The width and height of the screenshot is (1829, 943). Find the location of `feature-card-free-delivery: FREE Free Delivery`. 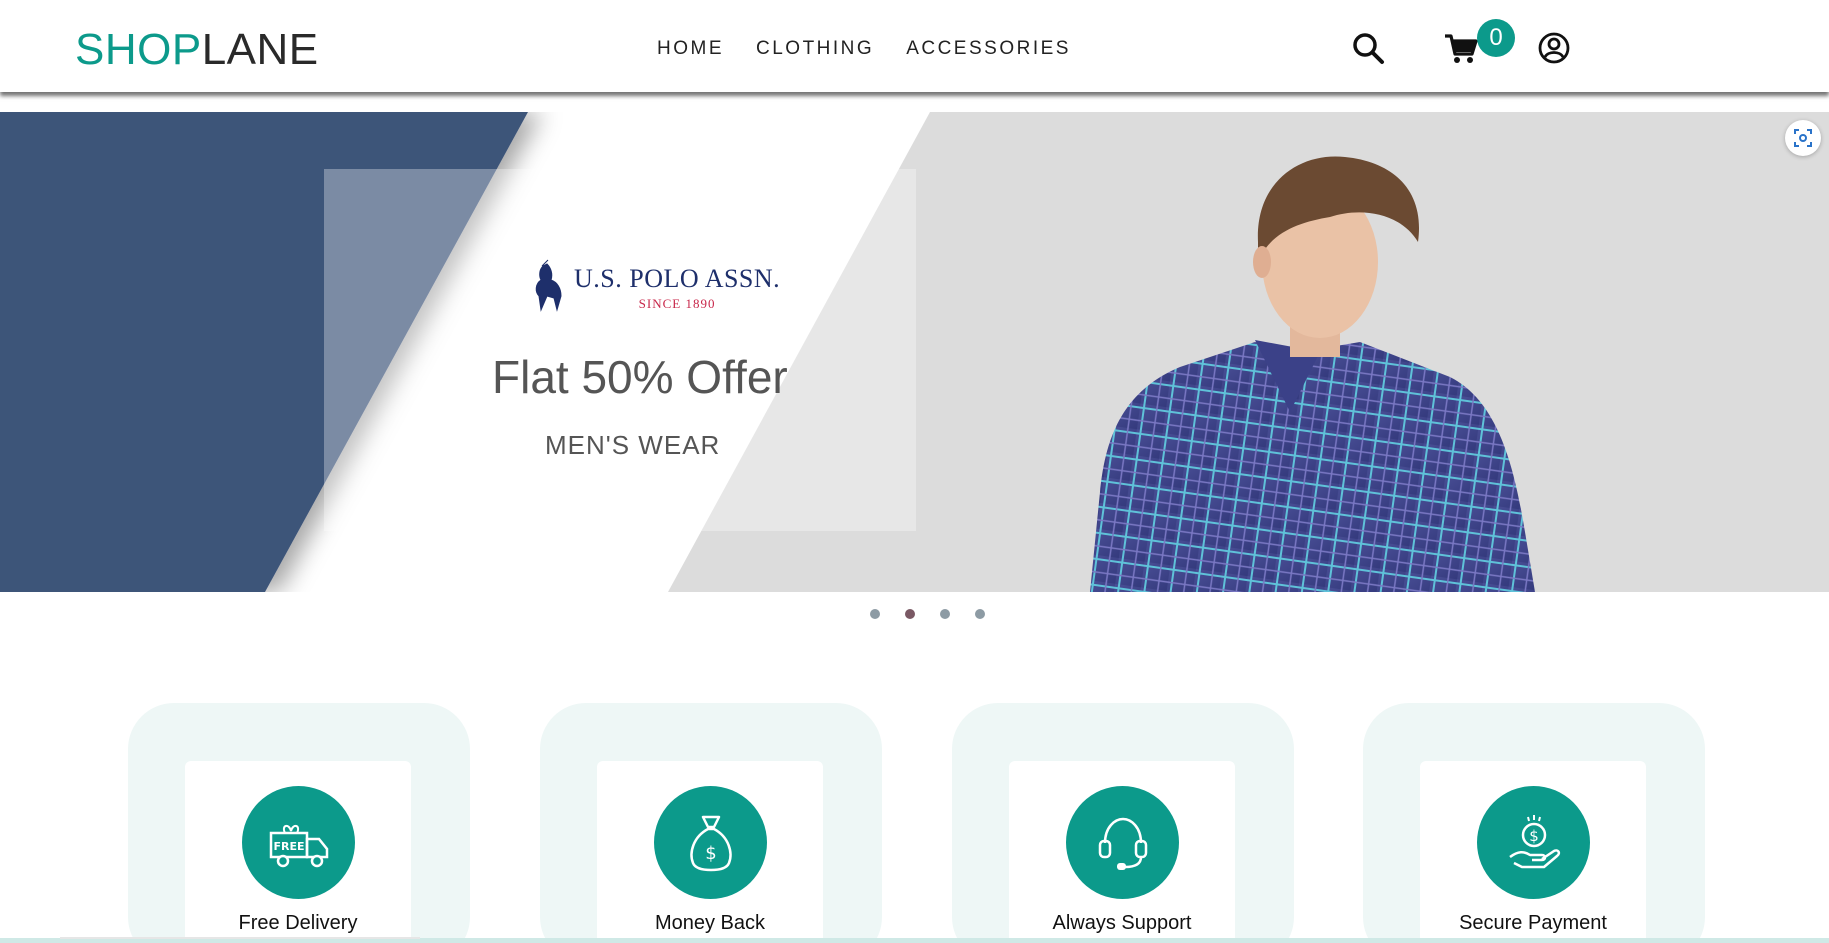

feature-card-free-delivery: FREE Free Delivery is located at coordinates (299, 823).